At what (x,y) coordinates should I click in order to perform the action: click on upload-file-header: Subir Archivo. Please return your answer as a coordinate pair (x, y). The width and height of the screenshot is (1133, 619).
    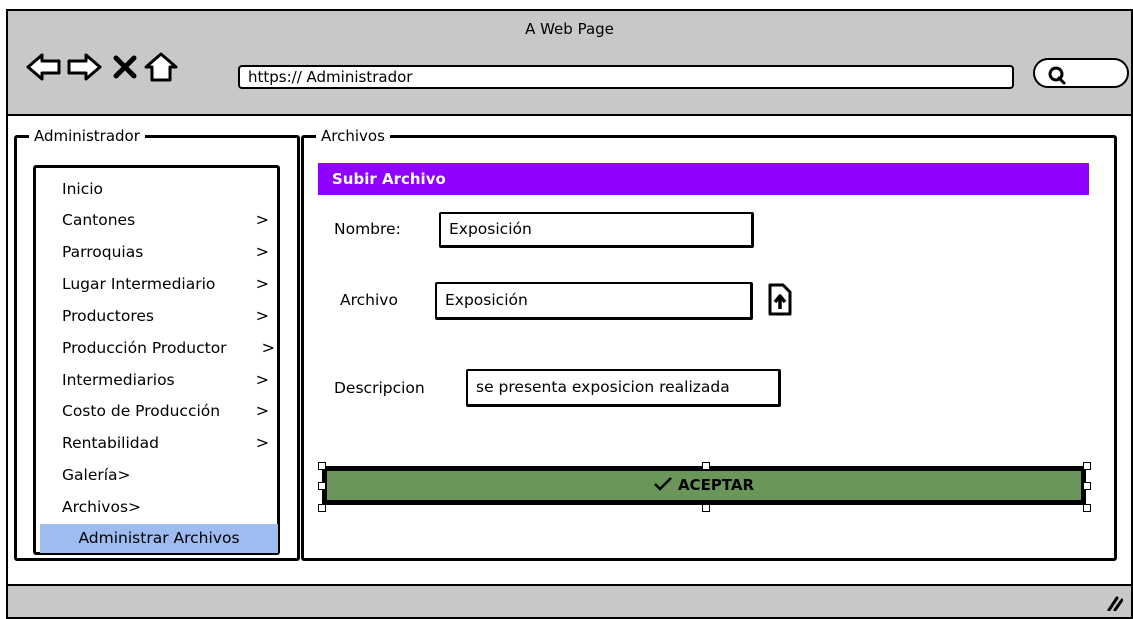
    Looking at the image, I should click on (703, 179).